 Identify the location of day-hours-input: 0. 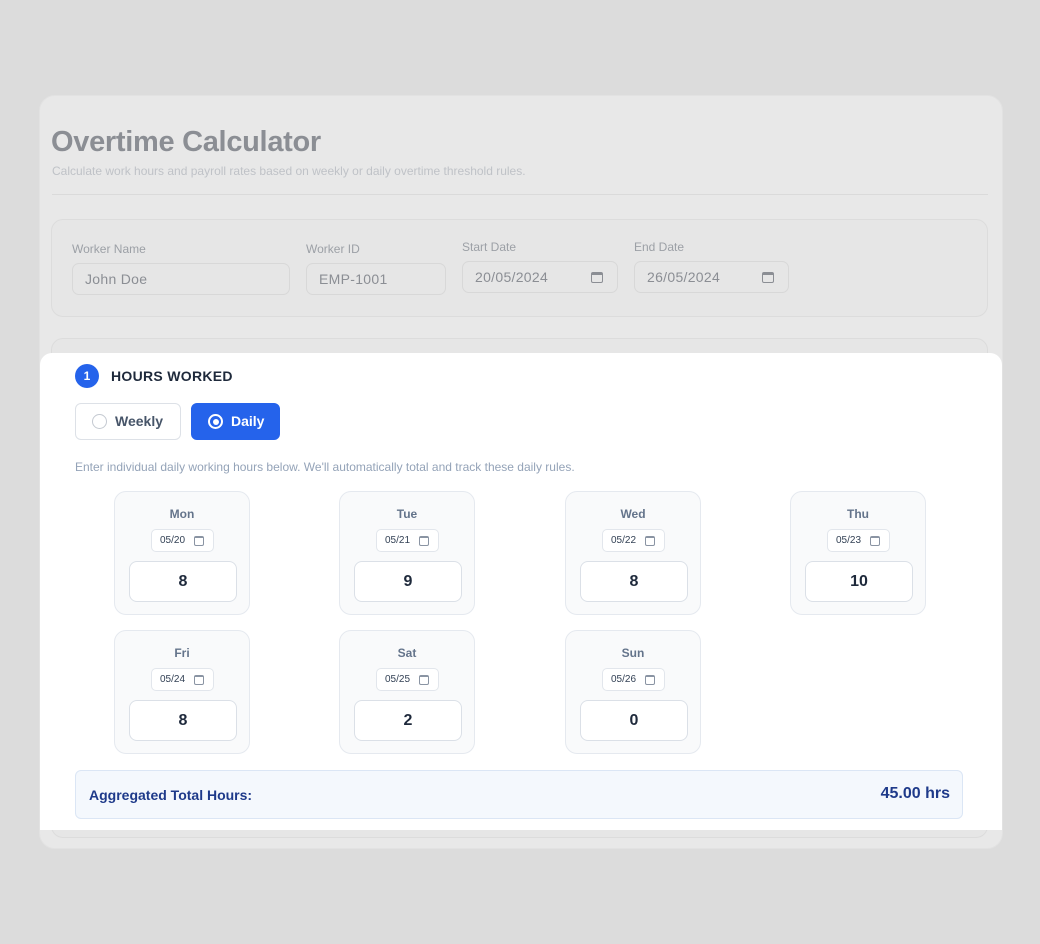
(634, 720).